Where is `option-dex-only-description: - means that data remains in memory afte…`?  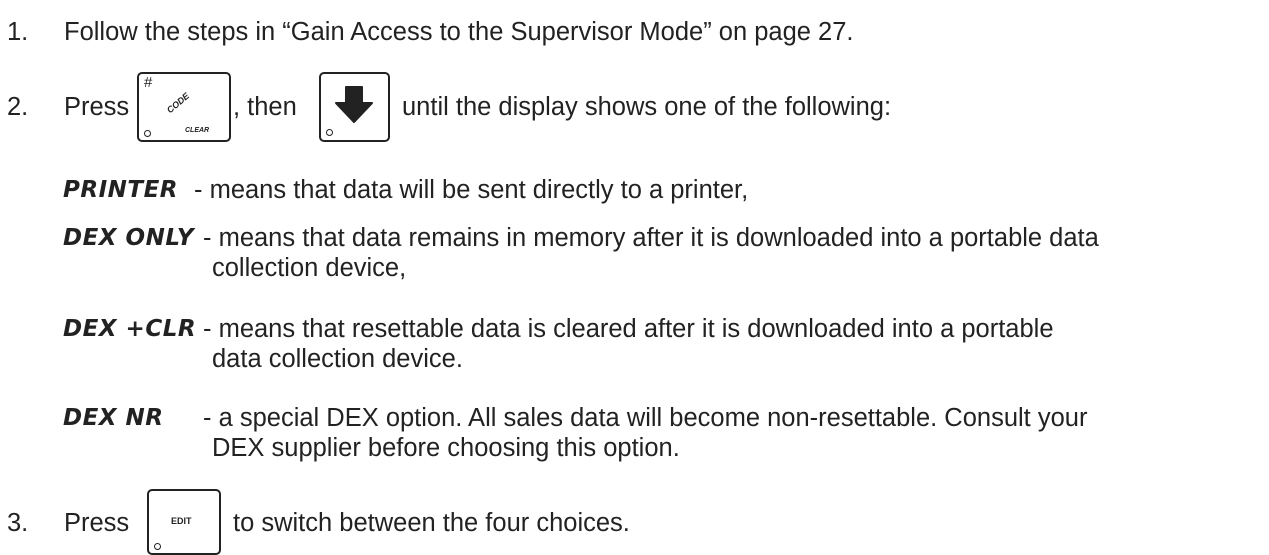 option-dex-only-description: - means that data remains in memory afte… is located at coordinates (651, 238).